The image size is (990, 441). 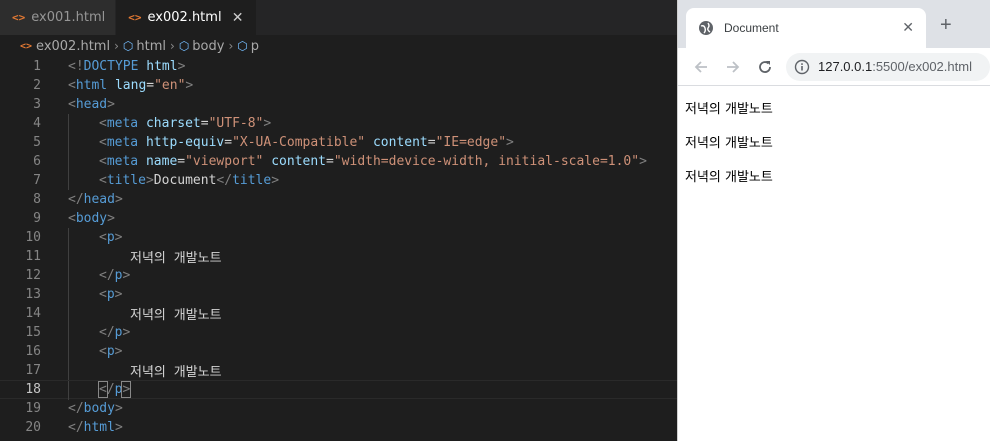 I want to click on line-number: 2, so click(x=37, y=85).